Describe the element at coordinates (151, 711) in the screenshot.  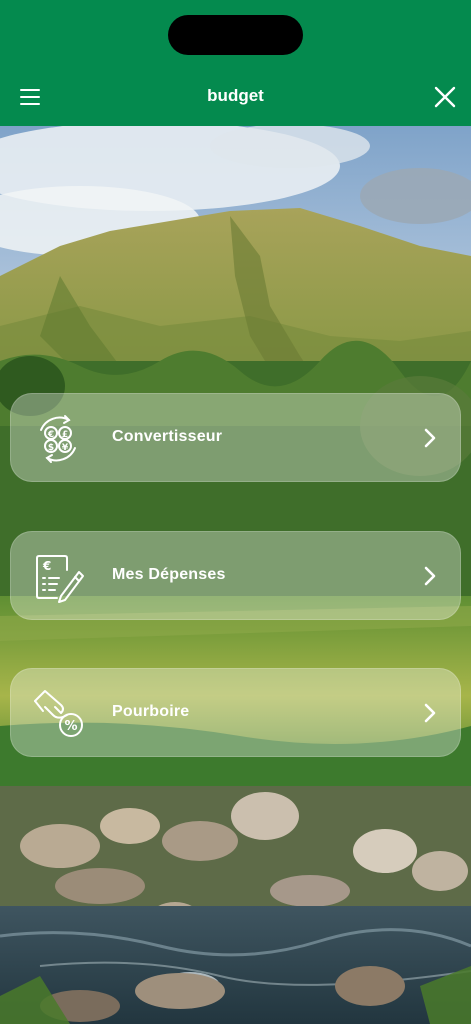
I see `menu-item-label: Pourboire` at that location.